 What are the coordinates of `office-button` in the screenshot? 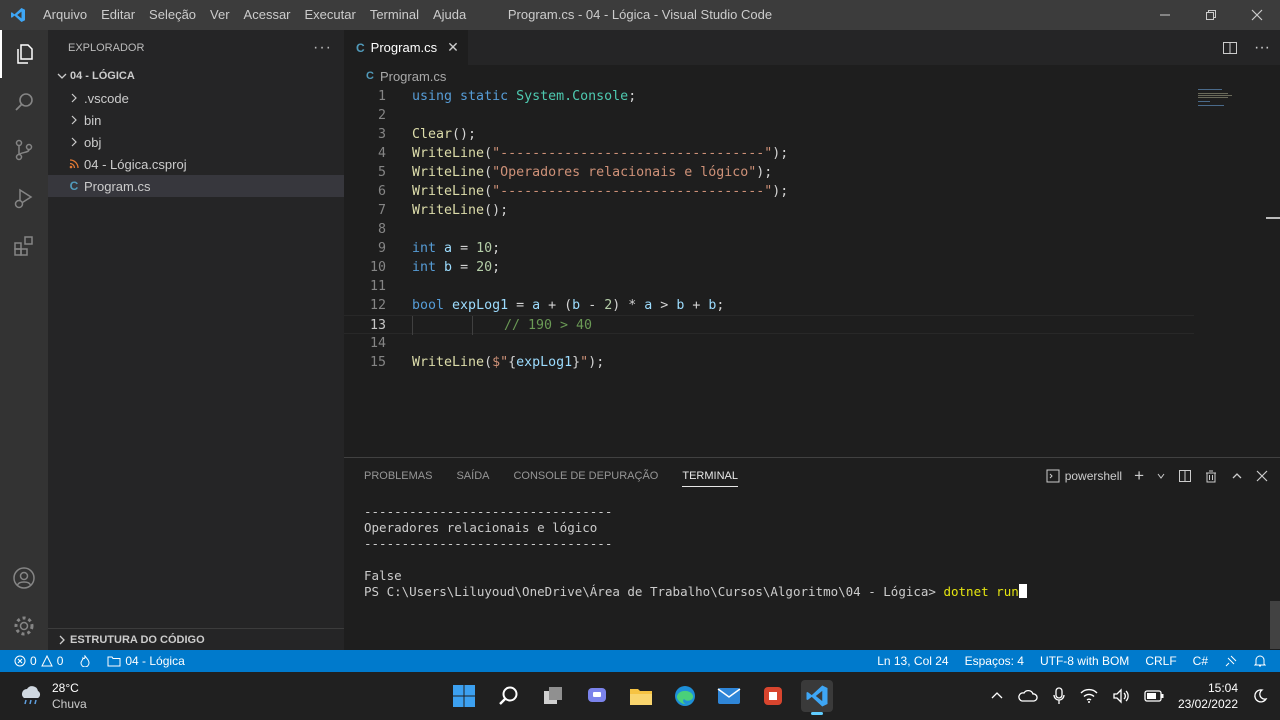 It's located at (773, 696).